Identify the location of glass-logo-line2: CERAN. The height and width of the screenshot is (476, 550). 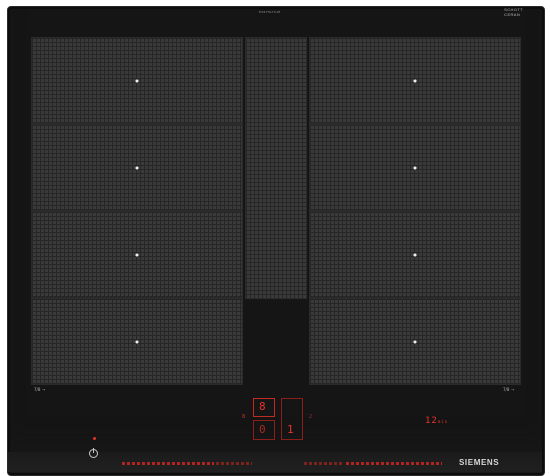
(512, 14).